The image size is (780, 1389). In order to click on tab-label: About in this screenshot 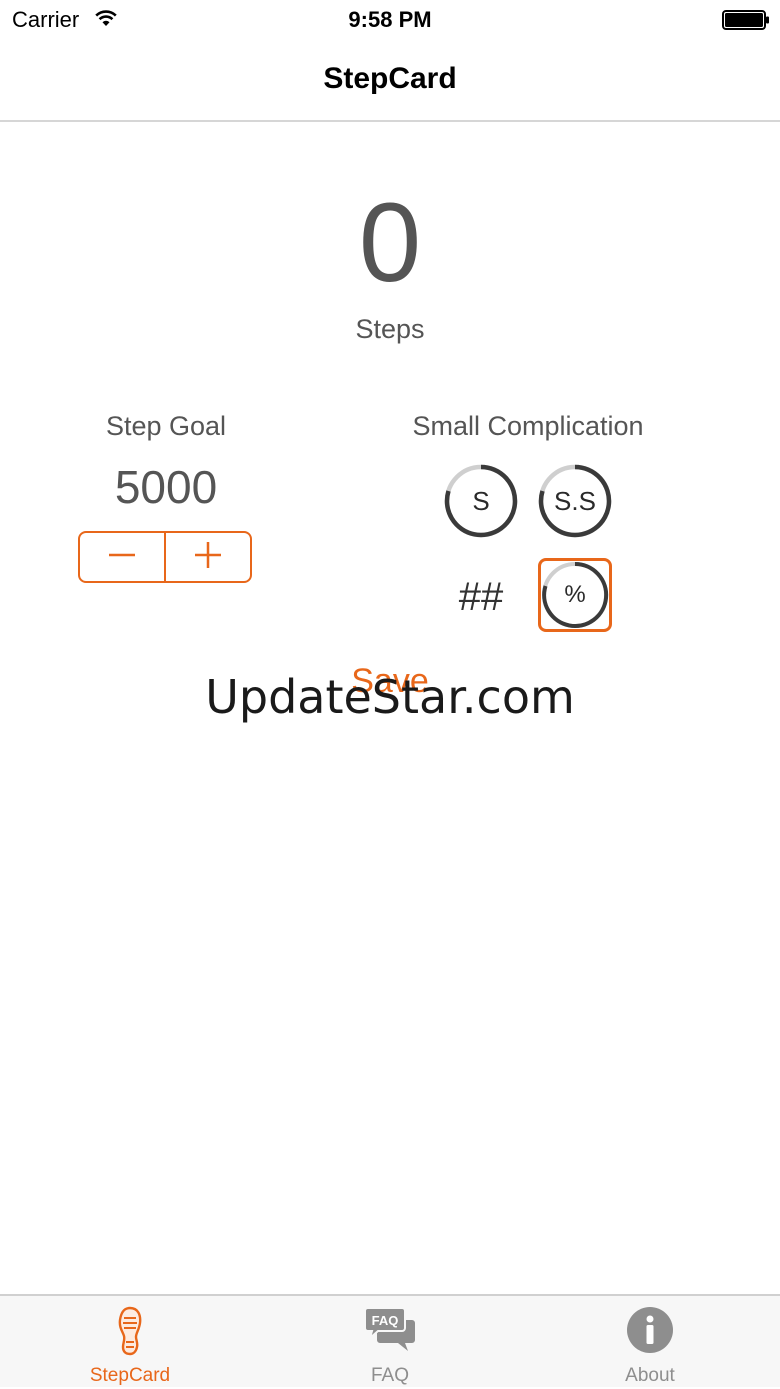, I will do `click(650, 1375)`.